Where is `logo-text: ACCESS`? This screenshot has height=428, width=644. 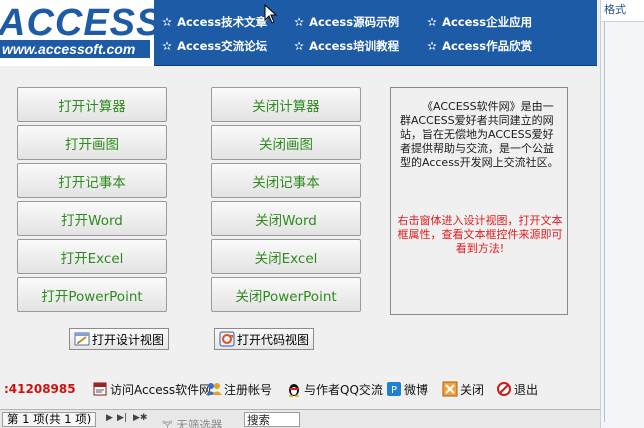 logo-text: ACCESS is located at coordinates (77, 23).